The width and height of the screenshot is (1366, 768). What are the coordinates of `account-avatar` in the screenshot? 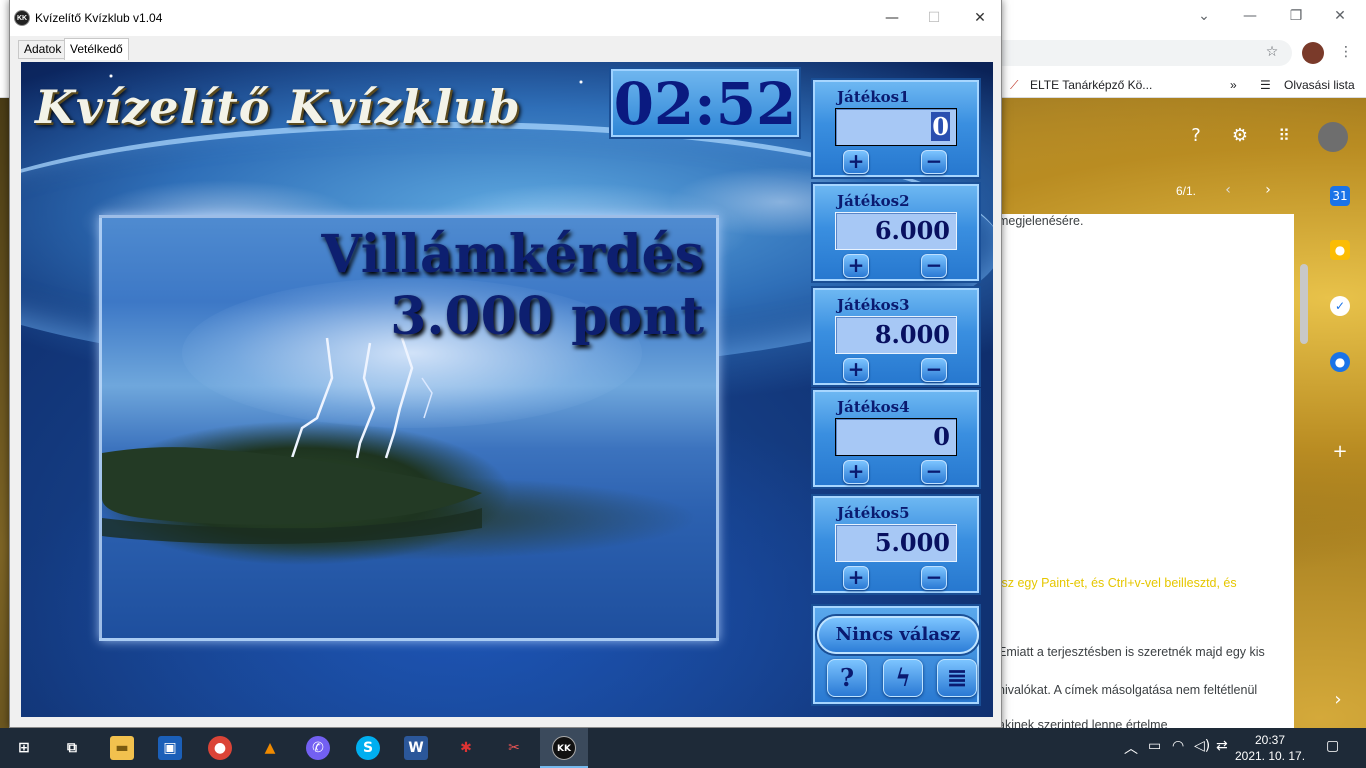 It's located at (1333, 137).